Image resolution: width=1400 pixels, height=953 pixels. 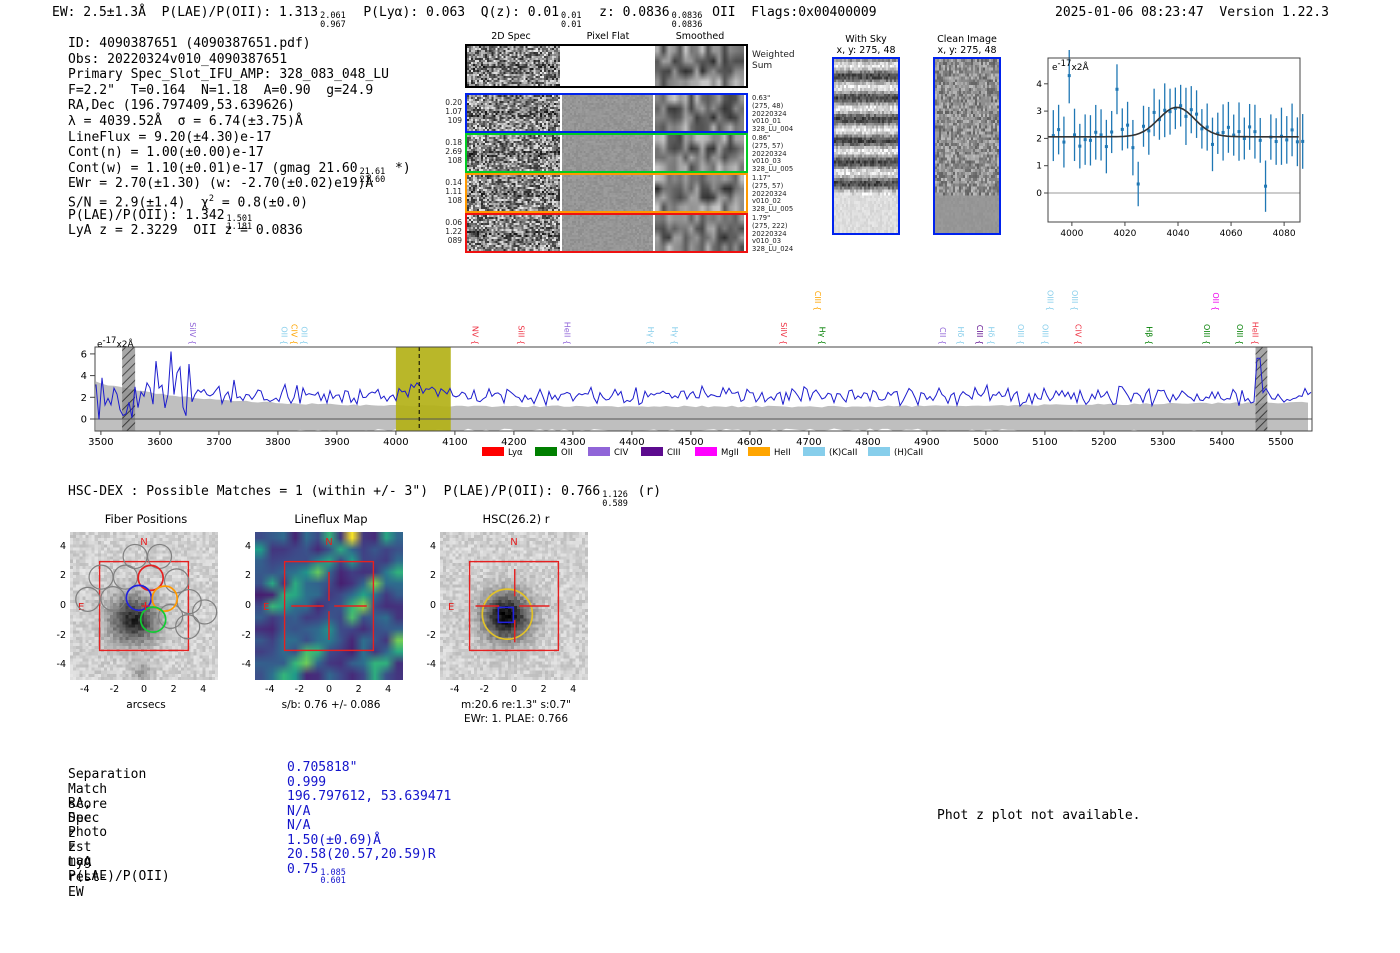 I want to click on x-tick-label: 3600, so click(x=159, y=442).